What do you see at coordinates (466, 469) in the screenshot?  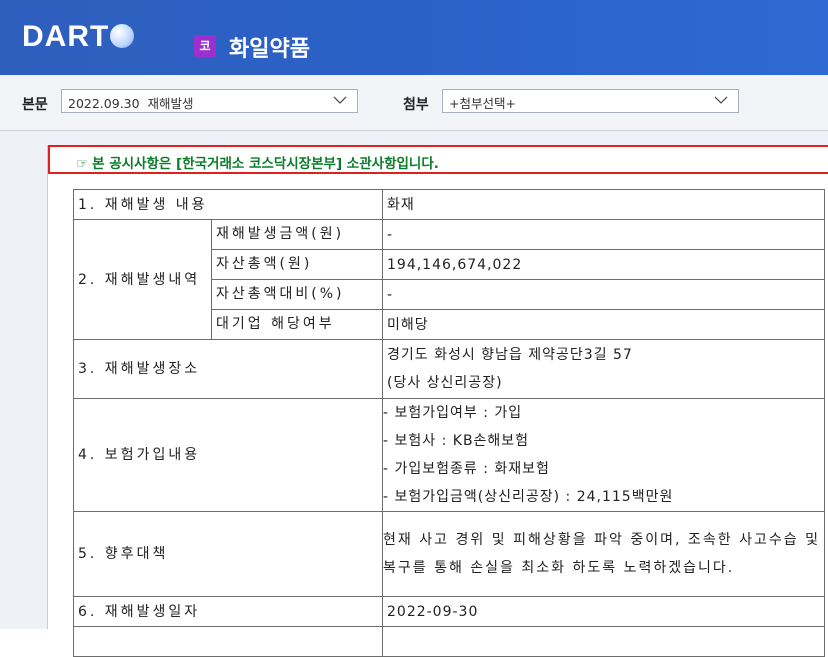 I see `insurance-line: - 가입보험종류 : 화재보험` at bounding box center [466, 469].